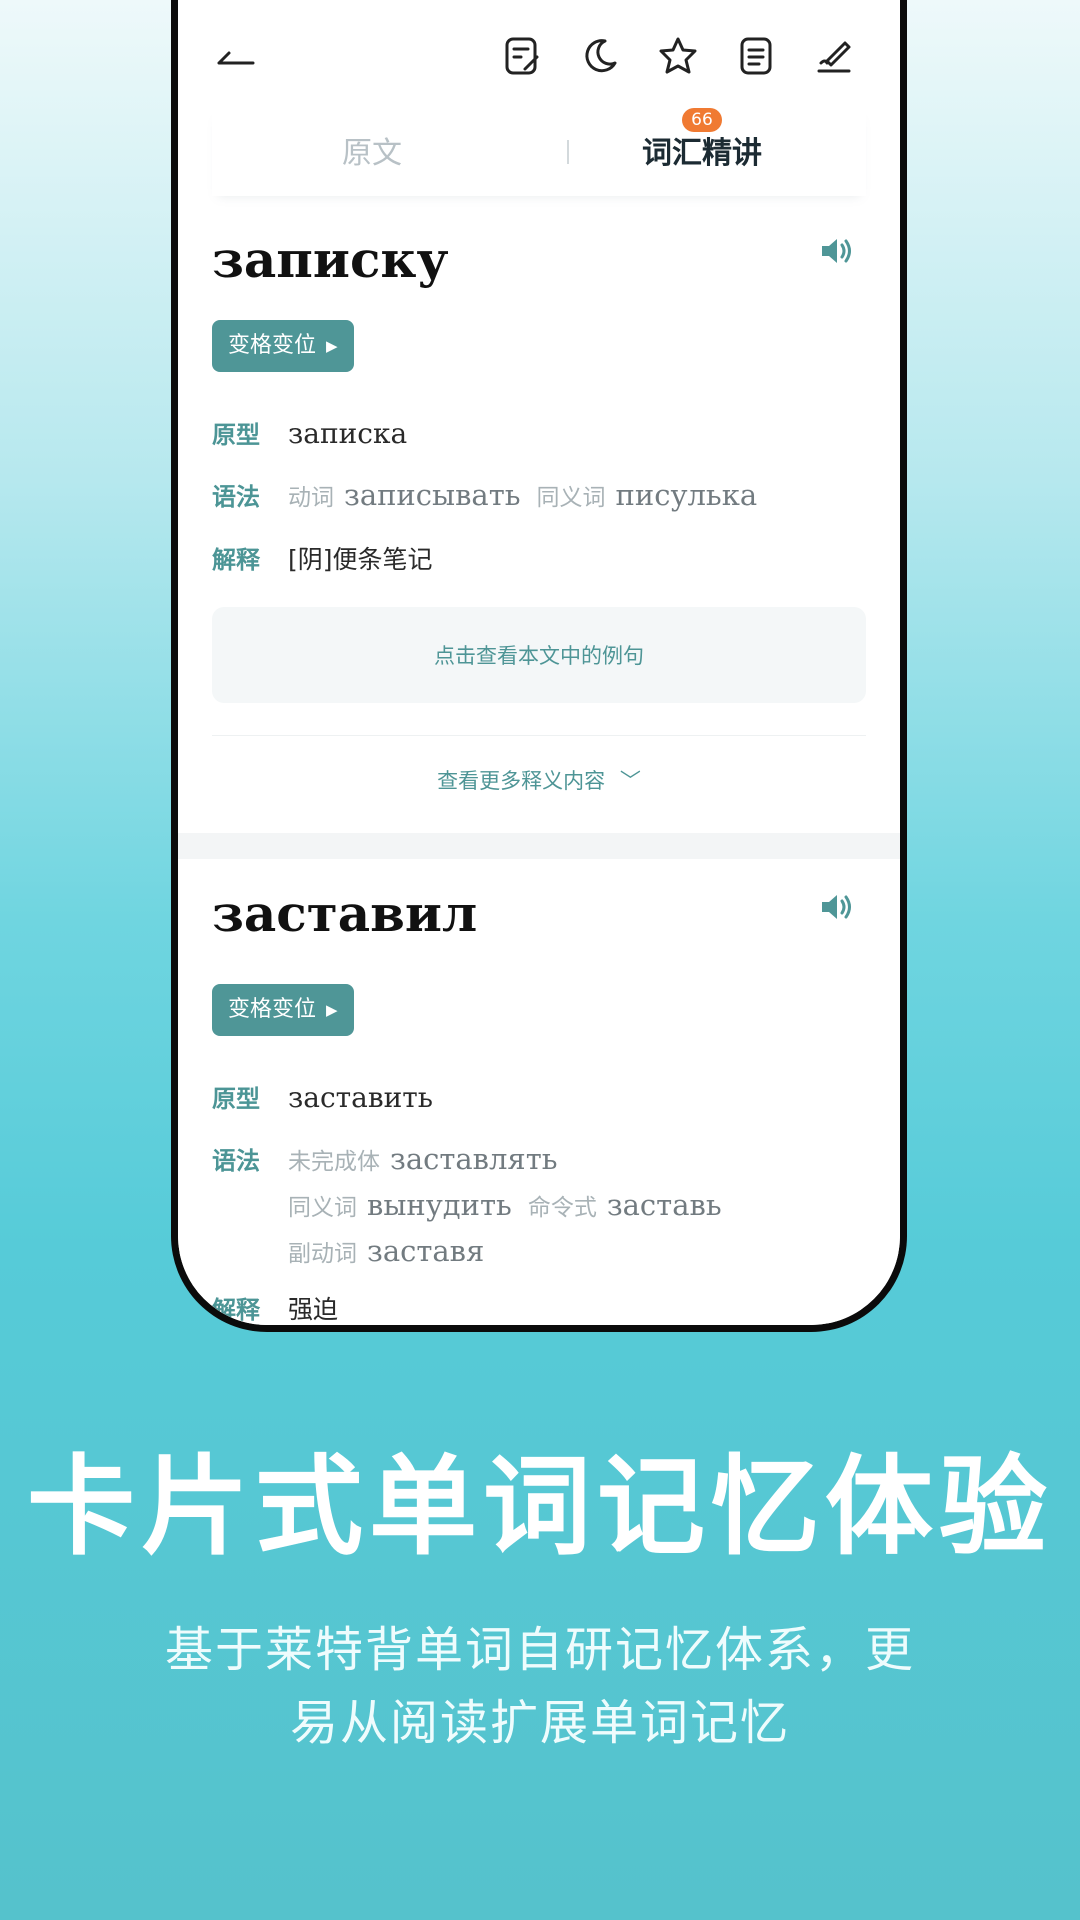 The image size is (1080, 1920). What do you see at coordinates (348, 433) in the screenshot?
I see `lemma-value: записка` at bounding box center [348, 433].